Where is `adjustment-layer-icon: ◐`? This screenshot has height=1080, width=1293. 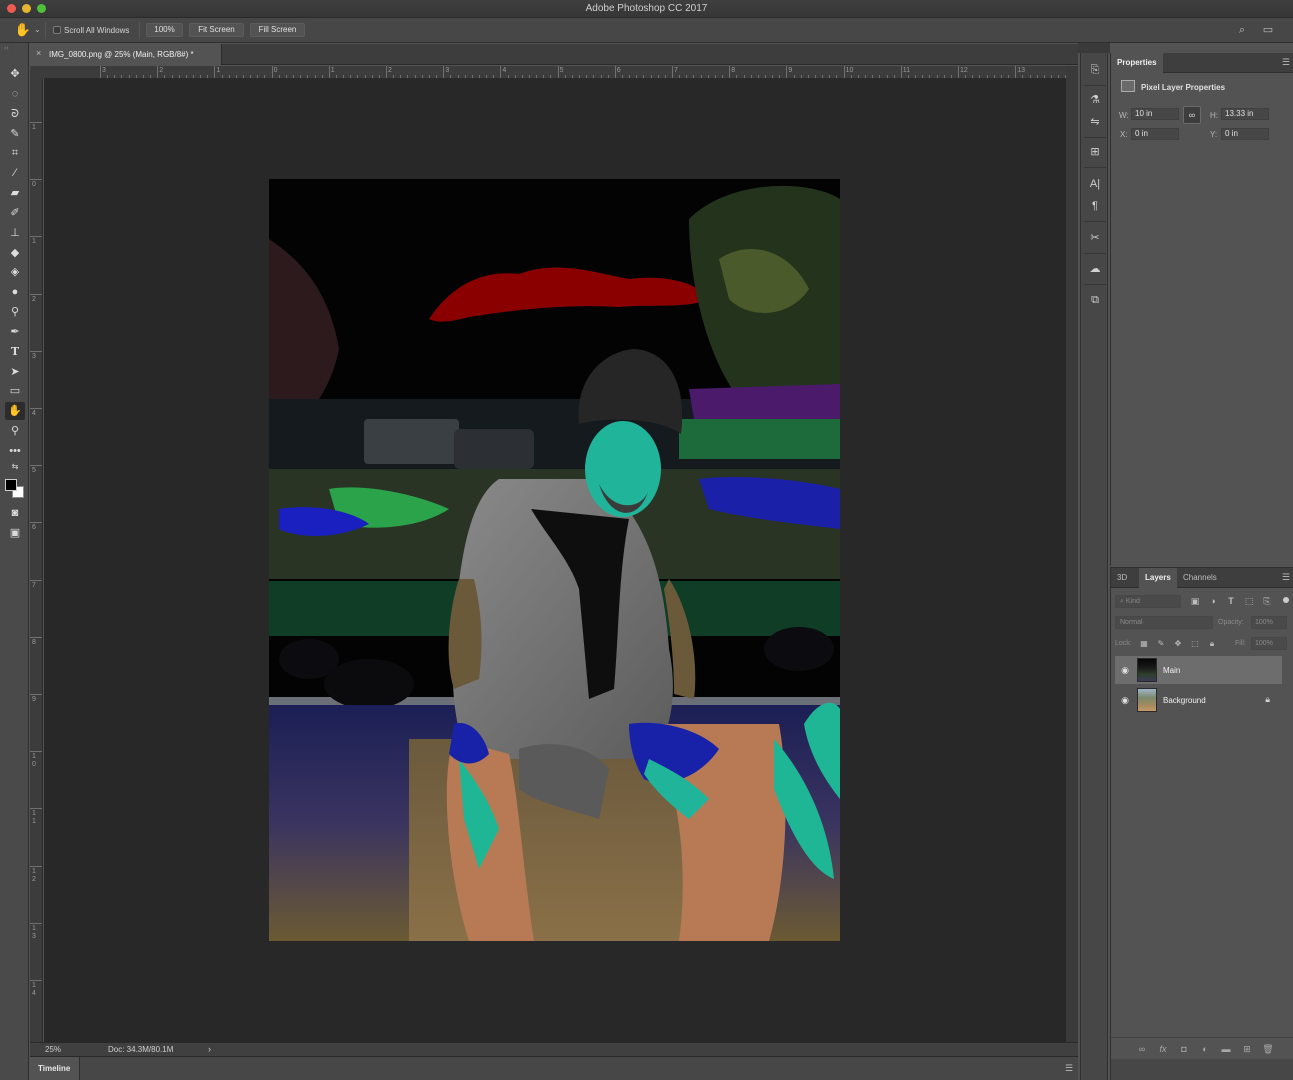 adjustment-layer-icon: ◐ is located at coordinates (1205, 1049).